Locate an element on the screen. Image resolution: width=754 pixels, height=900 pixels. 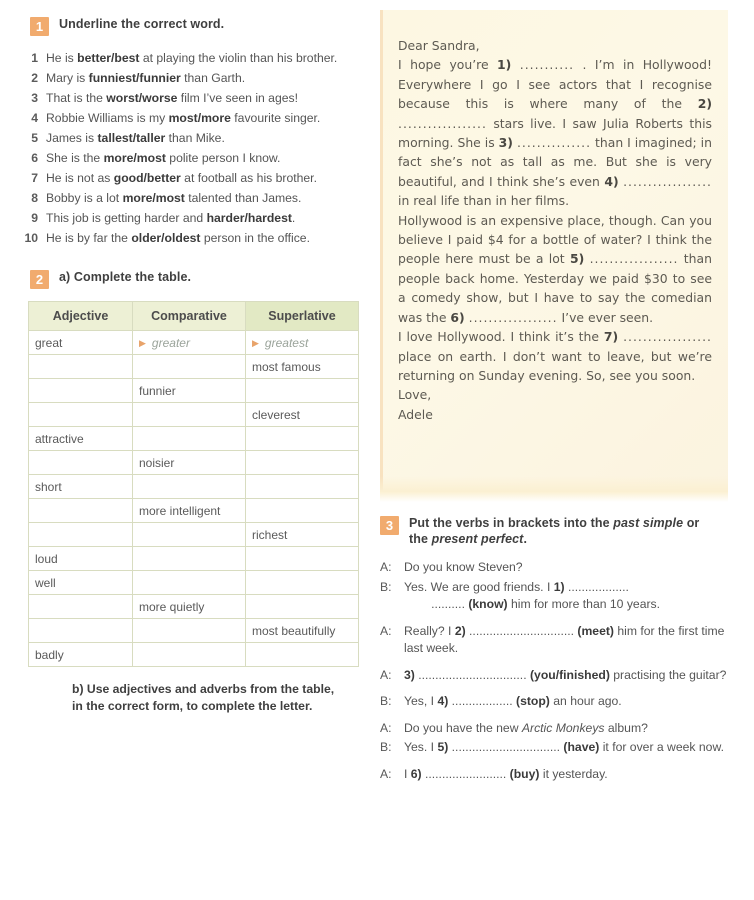
cell-adjective: well is located at coordinates (80, 582).